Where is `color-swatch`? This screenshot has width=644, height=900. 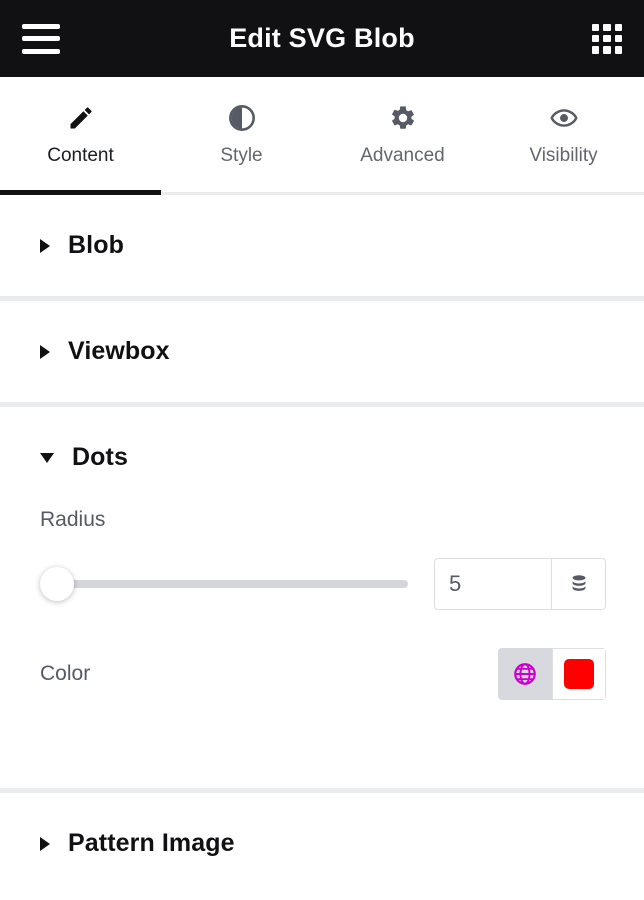 color-swatch is located at coordinates (579, 674).